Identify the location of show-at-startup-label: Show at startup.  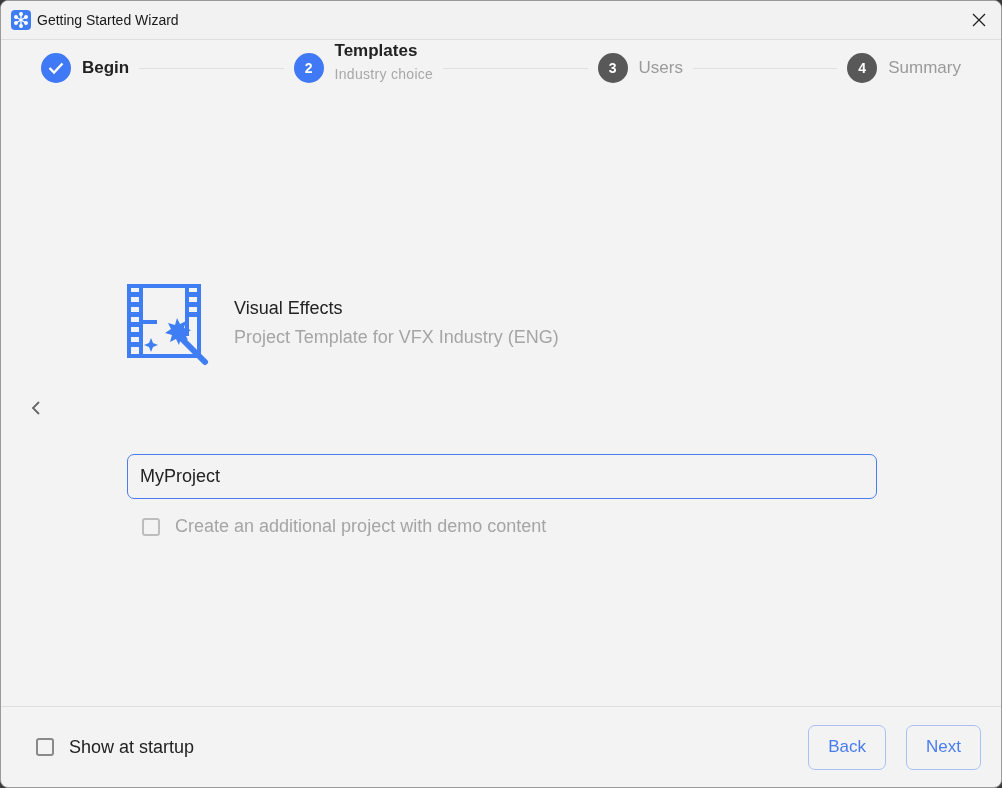
(132, 747).